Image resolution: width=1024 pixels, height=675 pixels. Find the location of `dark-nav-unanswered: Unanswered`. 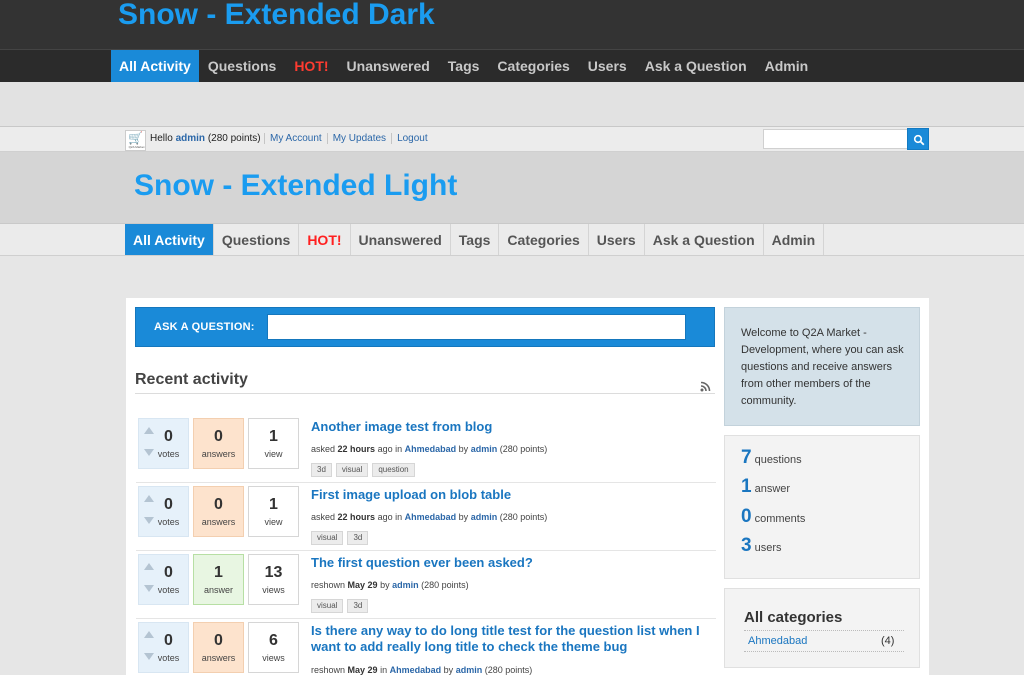

dark-nav-unanswered: Unanswered is located at coordinates (388, 66).